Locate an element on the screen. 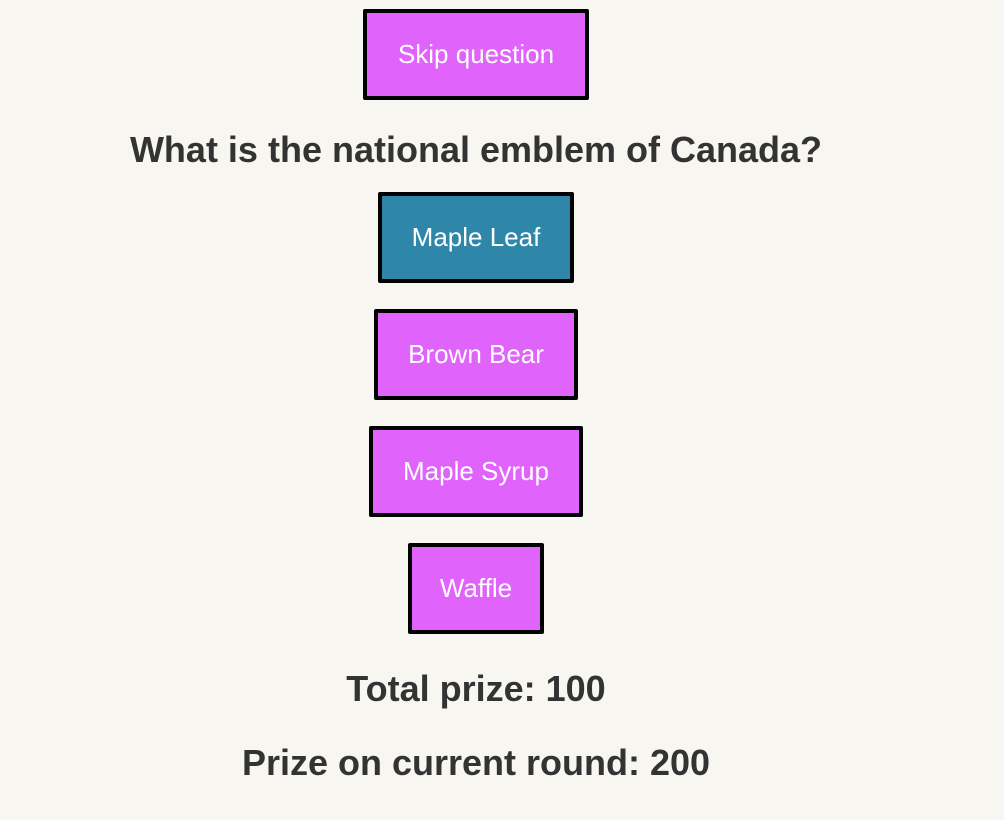 This screenshot has width=1004, height=820. answer-button-brown-bear: Brown Bear is located at coordinates (476, 354).